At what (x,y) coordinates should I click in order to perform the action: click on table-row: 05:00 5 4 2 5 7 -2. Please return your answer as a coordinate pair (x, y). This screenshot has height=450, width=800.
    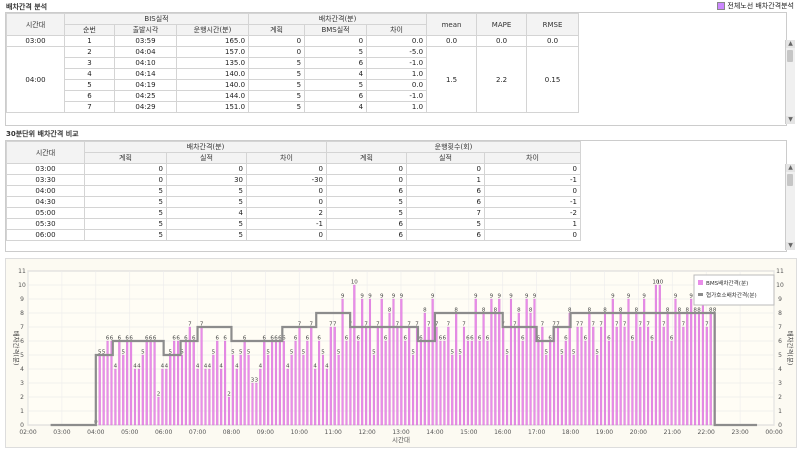
    Looking at the image, I should click on (293, 213).